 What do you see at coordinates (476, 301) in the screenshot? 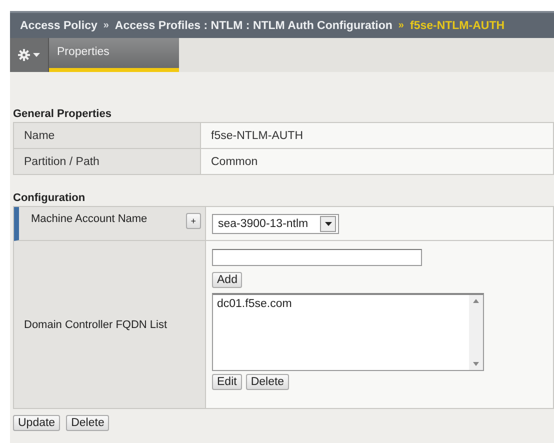
I see `scroll-up-icon` at bounding box center [476, 301].